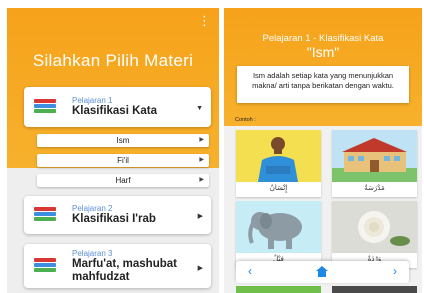  I want to click on submenu-label: Fi'il, so click(123, 160).